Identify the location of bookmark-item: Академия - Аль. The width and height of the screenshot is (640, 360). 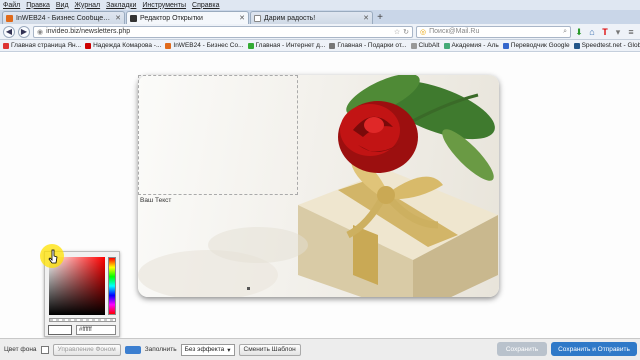
(471, 45).